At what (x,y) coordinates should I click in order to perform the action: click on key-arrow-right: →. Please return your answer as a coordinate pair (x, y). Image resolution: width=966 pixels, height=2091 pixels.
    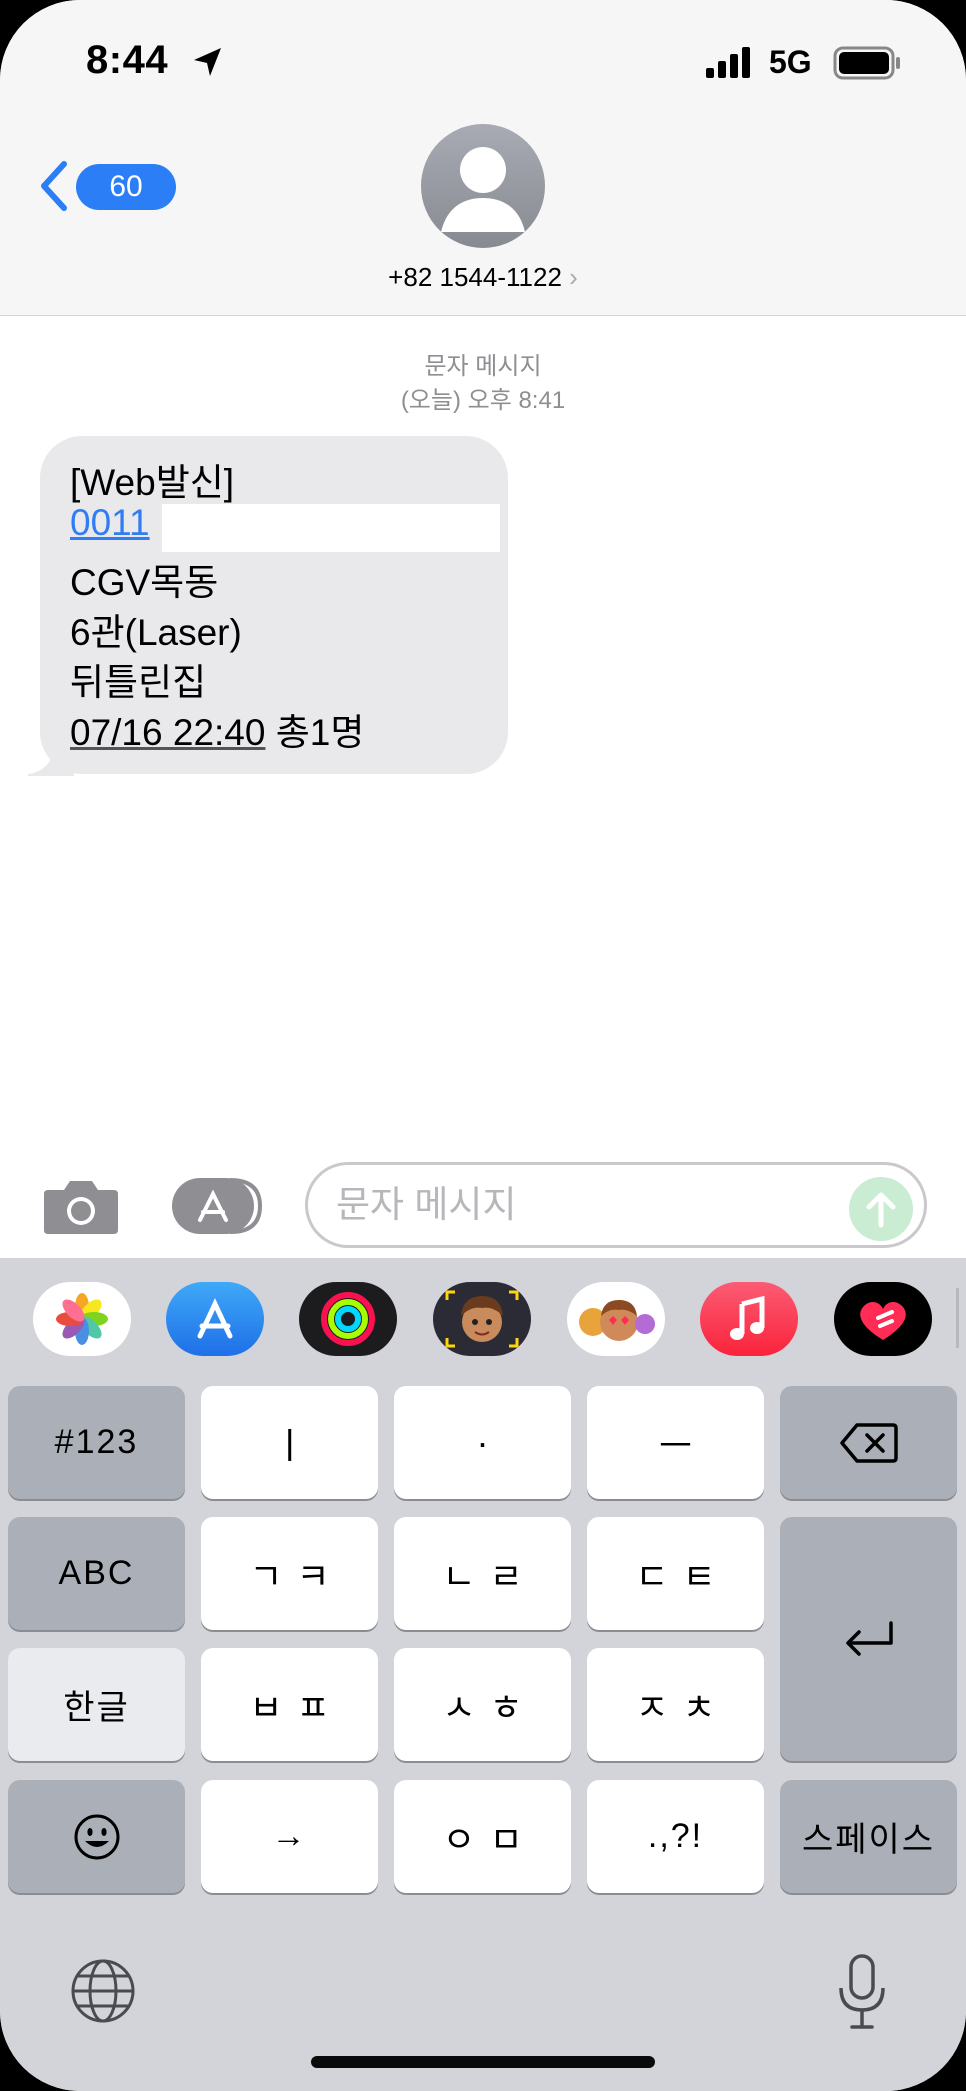
    Looking at the image, I should click on (289, 1836).